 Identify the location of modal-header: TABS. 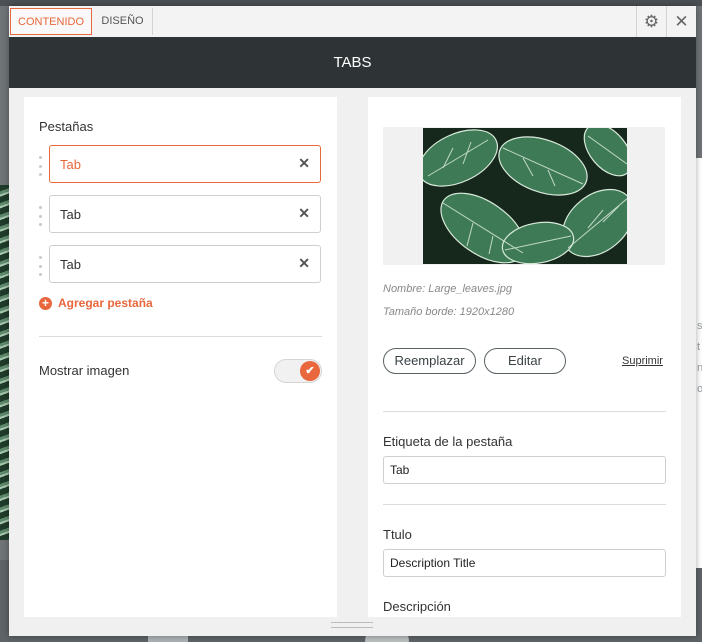
(352, 62).